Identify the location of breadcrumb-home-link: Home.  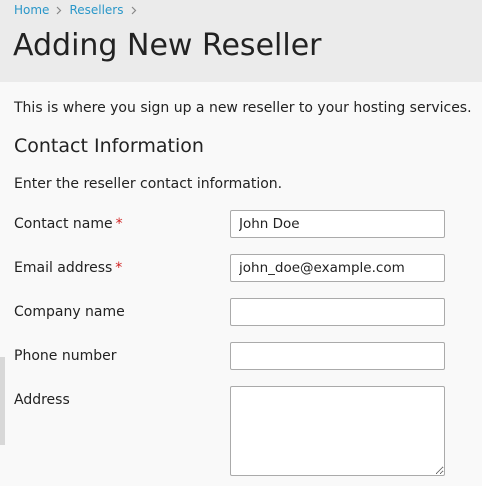
(31, 10).